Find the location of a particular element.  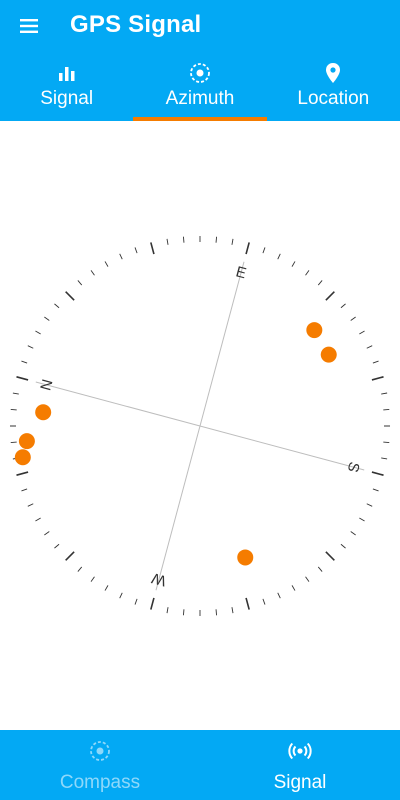

crosshair-ew is located at coordinates (200, 426).